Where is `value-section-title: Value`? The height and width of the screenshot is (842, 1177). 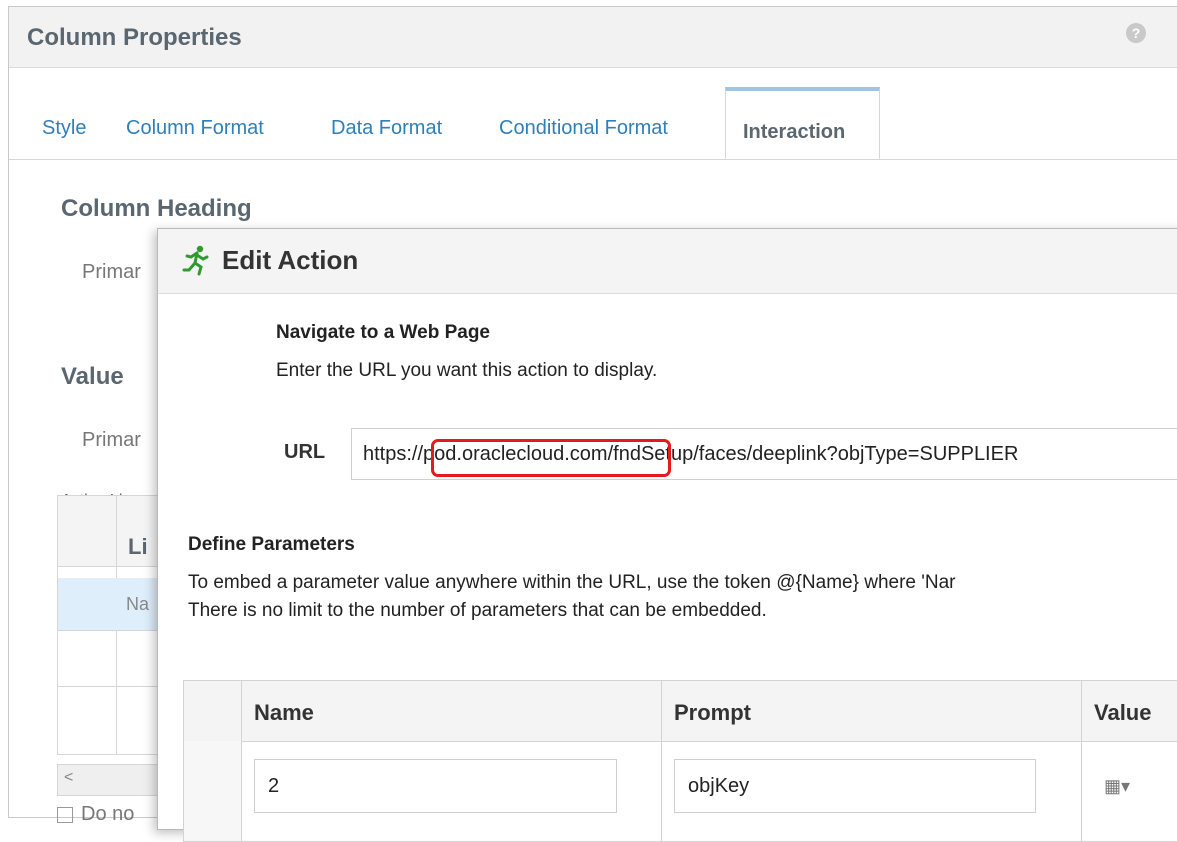 value-section-title: Value is located at coordinates (92, 376).